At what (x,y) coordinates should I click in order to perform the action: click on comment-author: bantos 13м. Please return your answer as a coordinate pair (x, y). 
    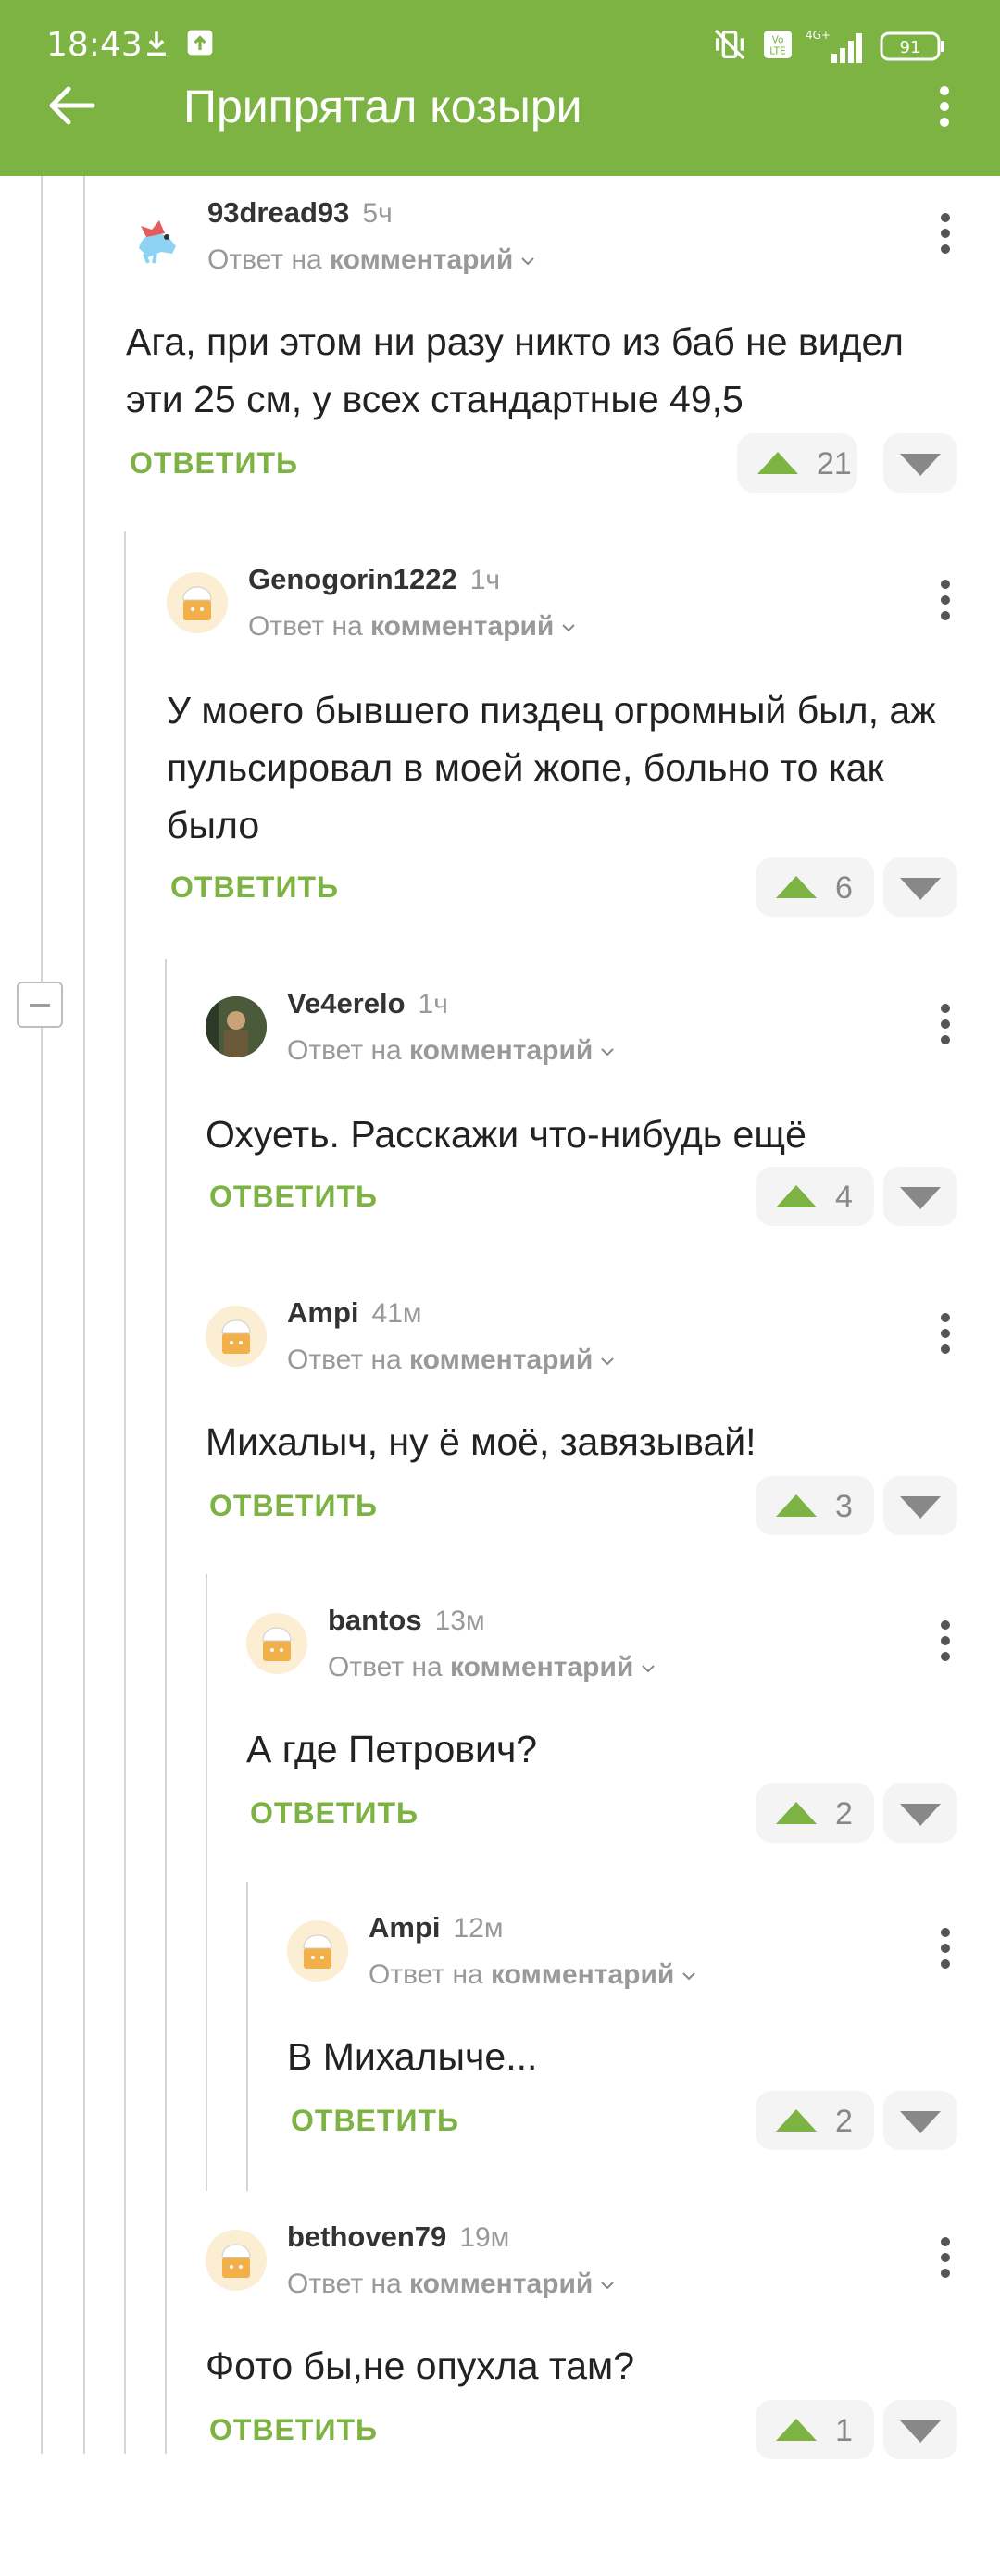
    Looking at the image, I should click on (407, 1620).